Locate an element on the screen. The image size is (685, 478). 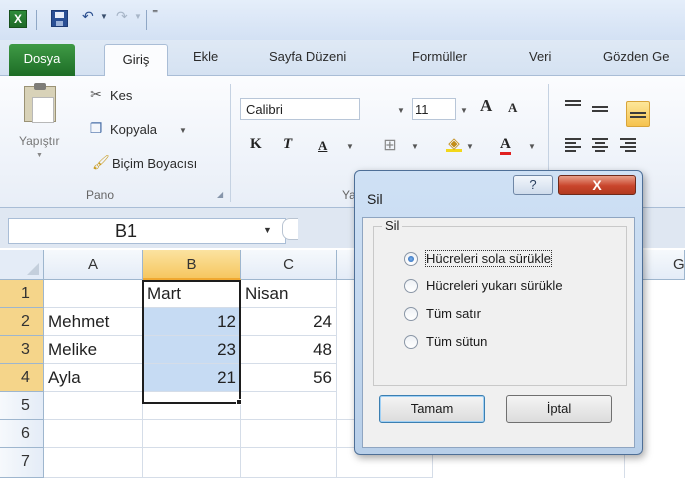
row-header-4: 4 is located at coordinates (22, 378).